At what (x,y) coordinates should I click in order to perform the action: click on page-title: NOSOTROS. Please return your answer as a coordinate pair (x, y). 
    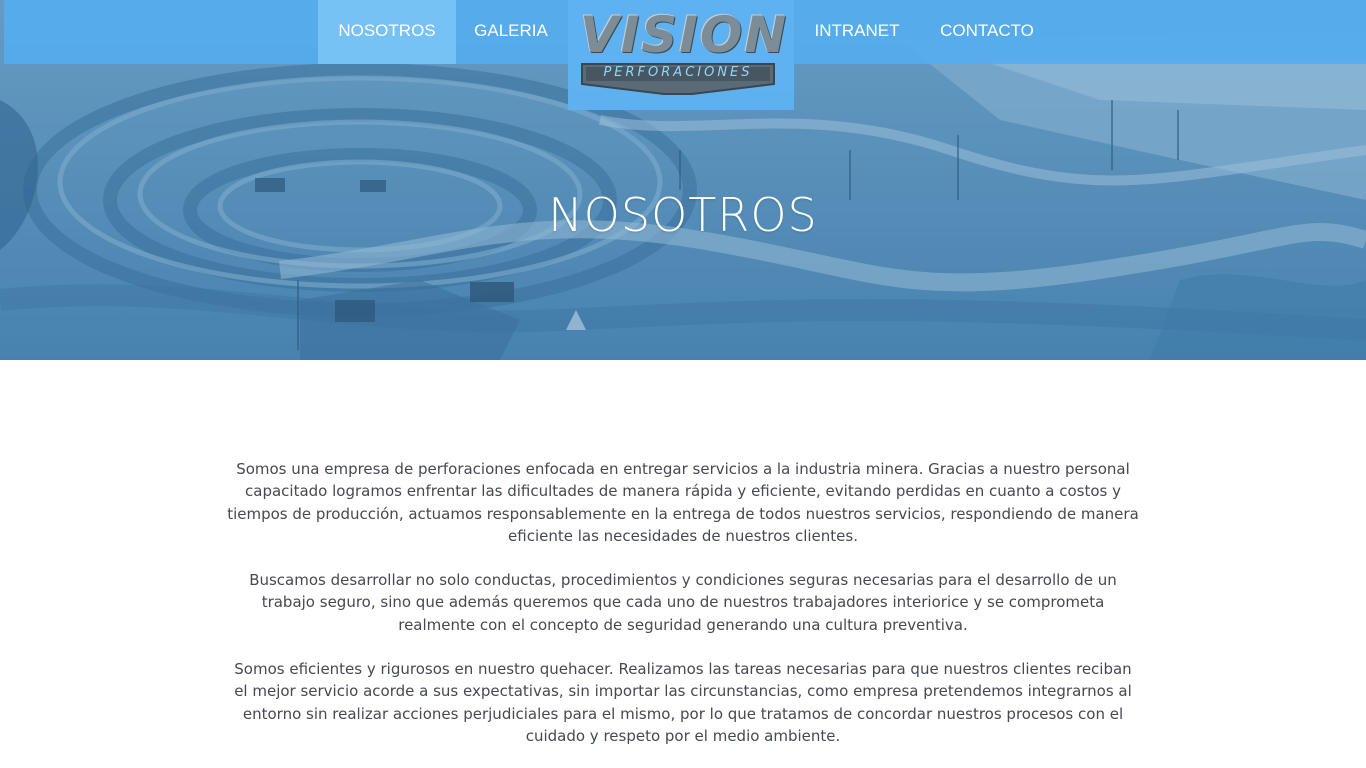
    Looking at the image, I should click on (683, 215).